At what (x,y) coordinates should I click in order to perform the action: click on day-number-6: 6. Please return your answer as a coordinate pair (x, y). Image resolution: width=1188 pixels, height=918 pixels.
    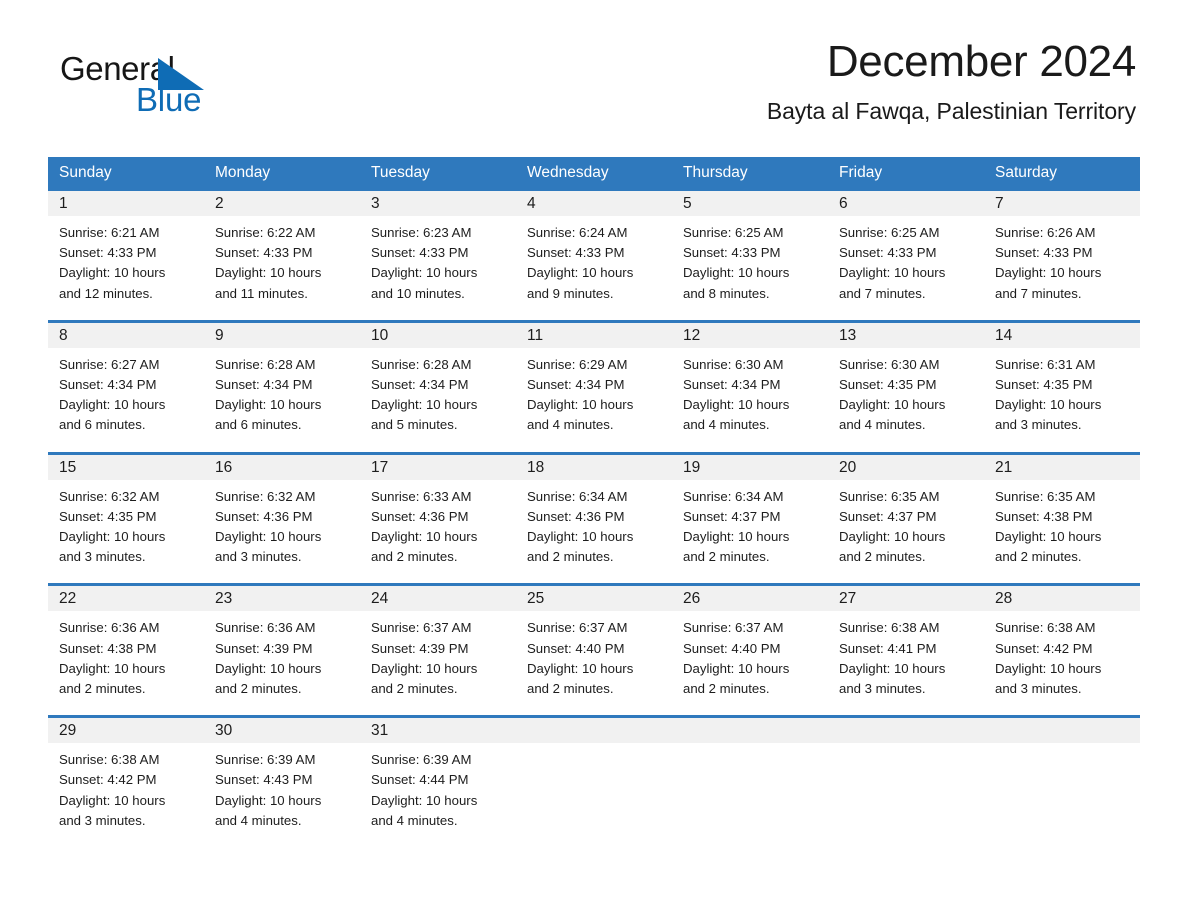
    Looking at the image, I should click on (906, 203).